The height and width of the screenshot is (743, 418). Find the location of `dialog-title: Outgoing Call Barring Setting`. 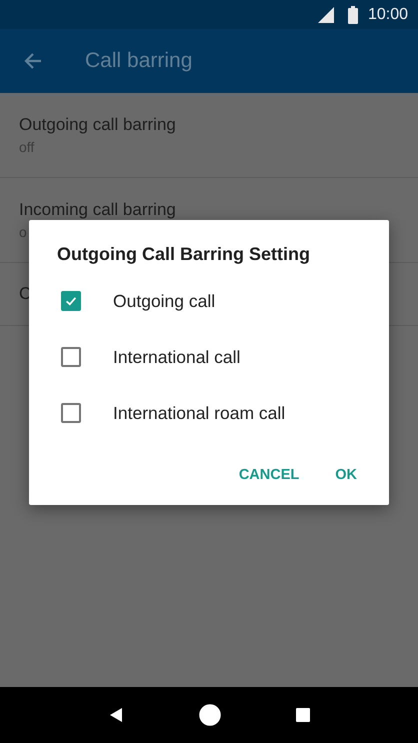

dialog-title: Outgoing Call Barring Setting is located at coordinates (183, 254).